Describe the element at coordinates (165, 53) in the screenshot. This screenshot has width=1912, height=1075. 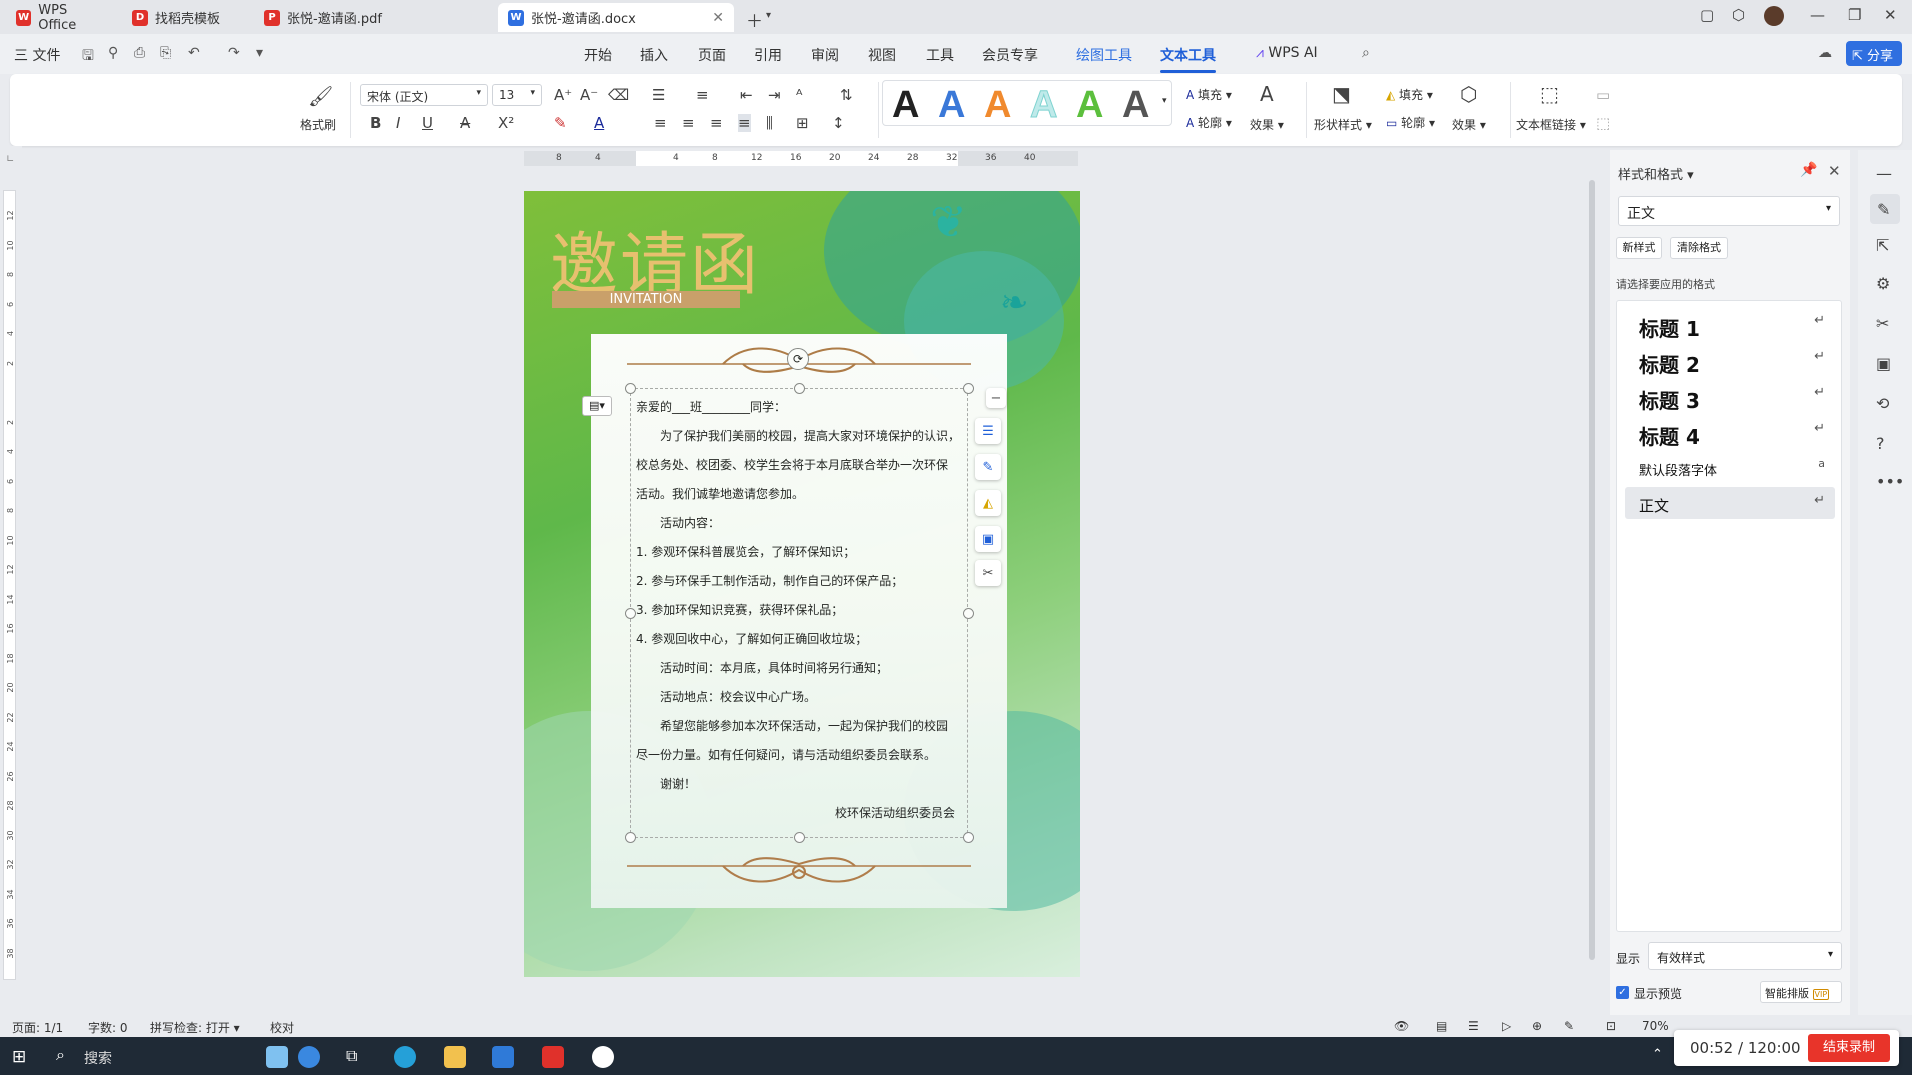
I see `print-preview-icon: ⎘` at that location.